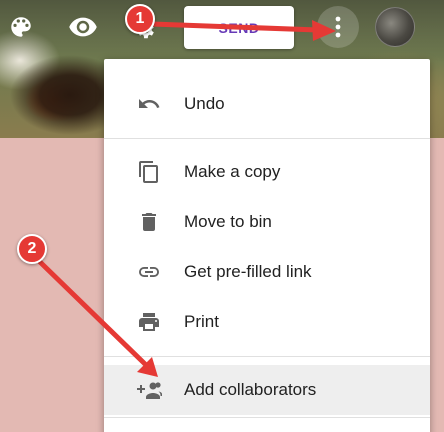 Image resolution: width=444 pixels, height=432 pixels. Describe the element at coordinates (149, 104) in the screenshot. I see `undo-icon` at that location.